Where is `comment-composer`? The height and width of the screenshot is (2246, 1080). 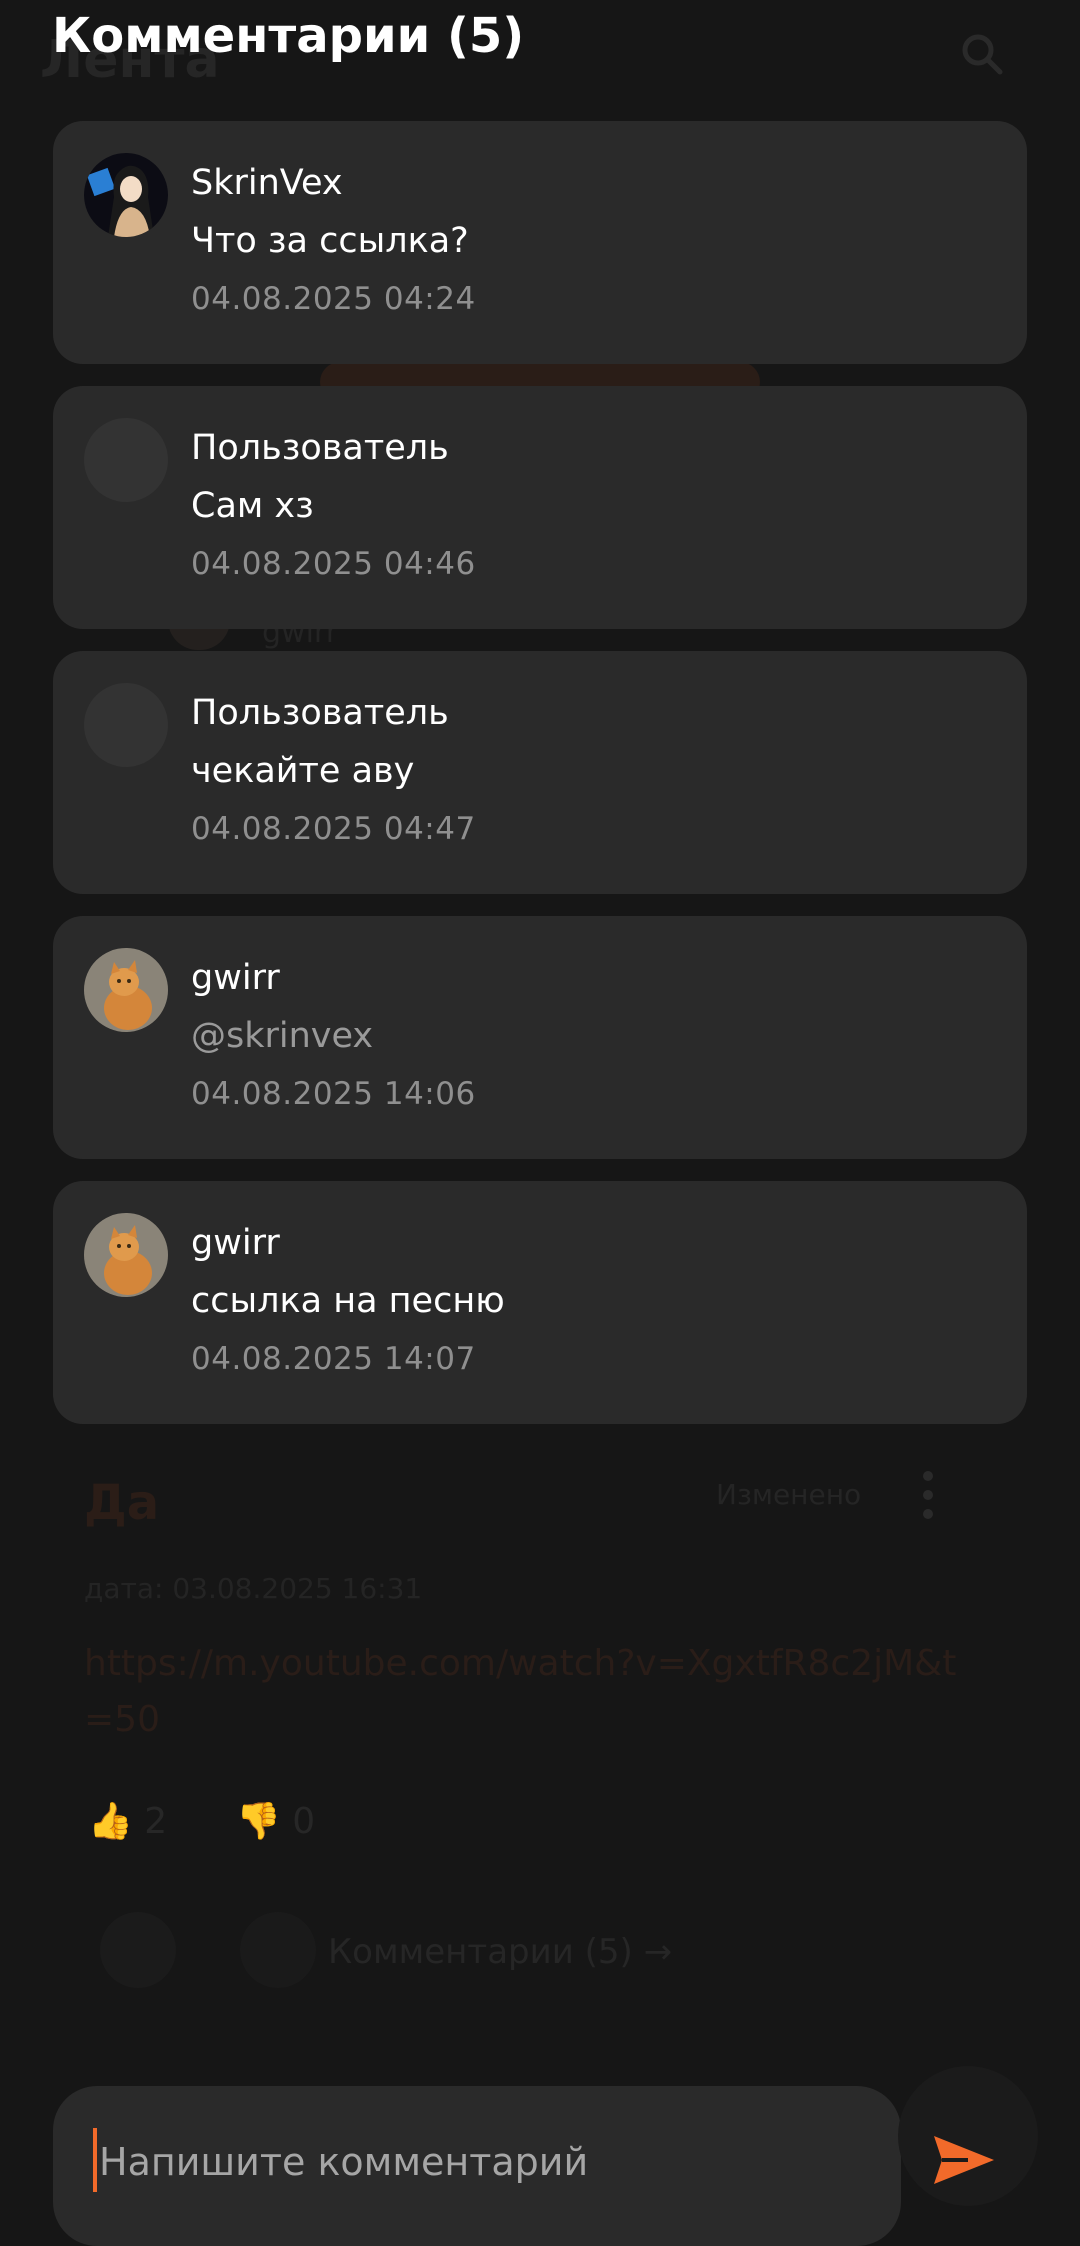
comment-composer is located at coordinates (477, 2166).